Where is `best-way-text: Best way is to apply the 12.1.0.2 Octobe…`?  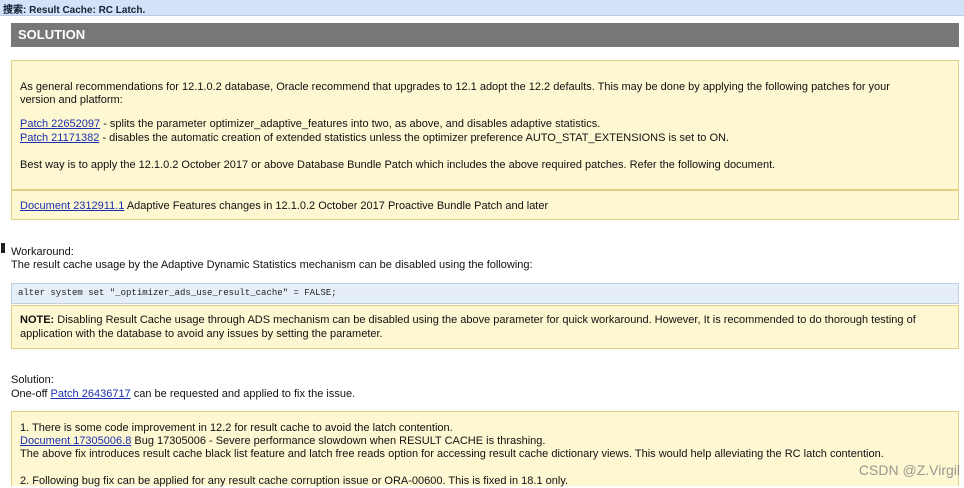
best-way-text: Best way is to apply the 12.1.0.2 Octobe… is located at coordinates (398, 165).